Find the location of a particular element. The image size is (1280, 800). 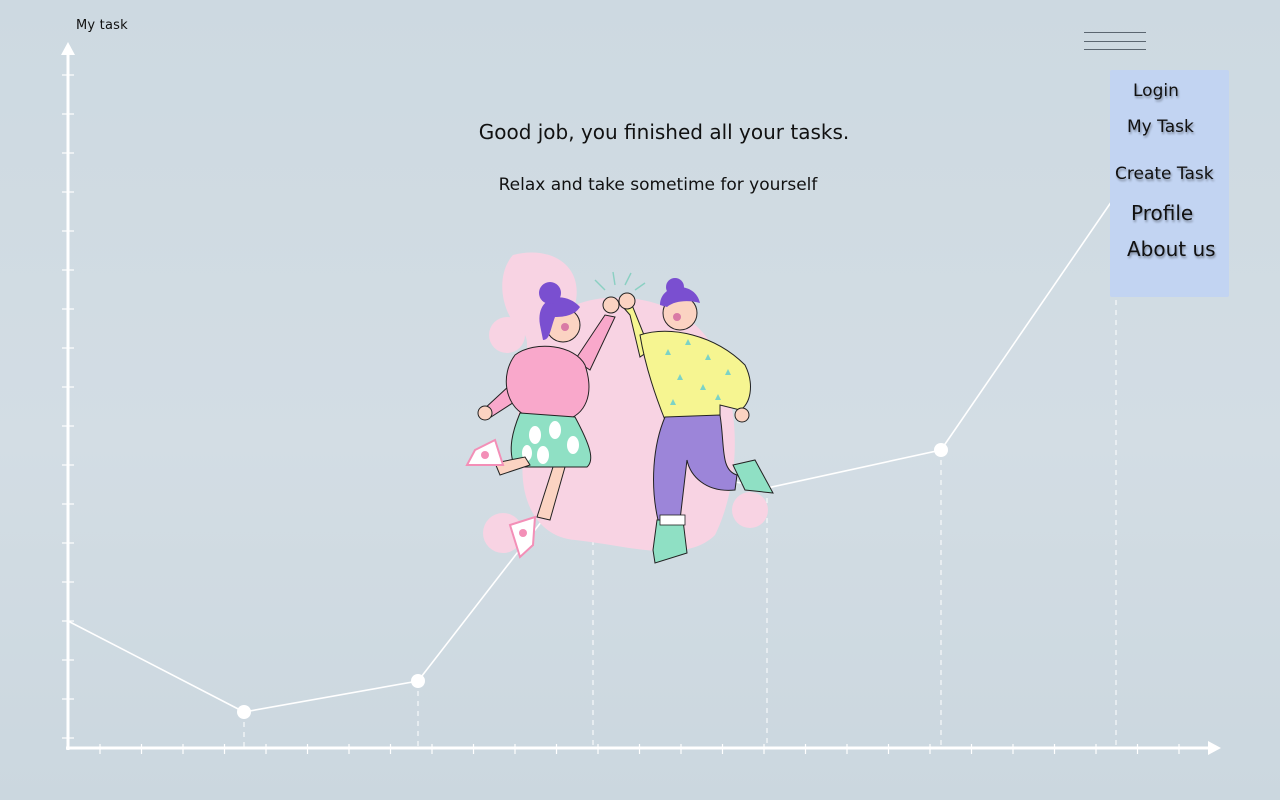

app-title: My task is located at coordinates (102, 25).